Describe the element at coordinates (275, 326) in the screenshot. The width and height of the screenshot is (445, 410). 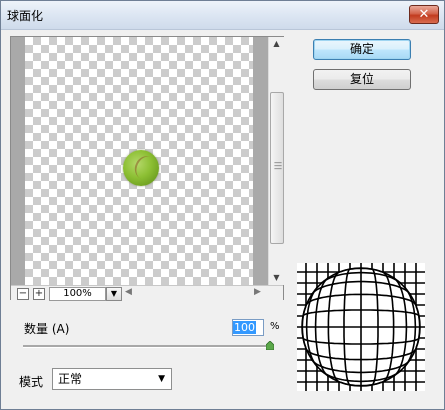
I see `amount-unit: %` at that location.